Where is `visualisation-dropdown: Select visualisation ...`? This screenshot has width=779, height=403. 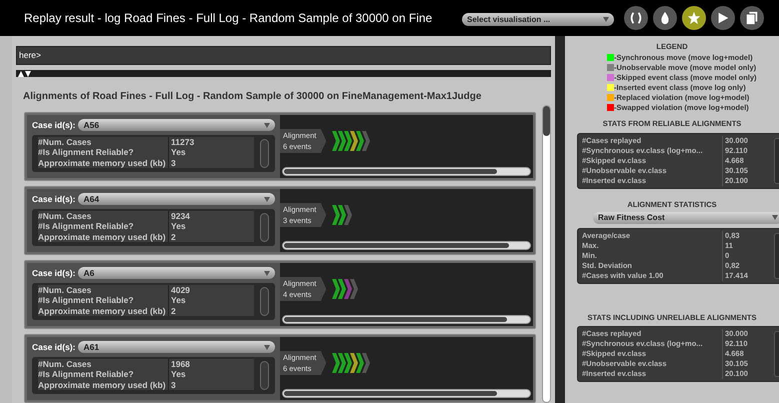 visualisation-dropdown: Select visualisation ... is located at coordinates (538, 19).